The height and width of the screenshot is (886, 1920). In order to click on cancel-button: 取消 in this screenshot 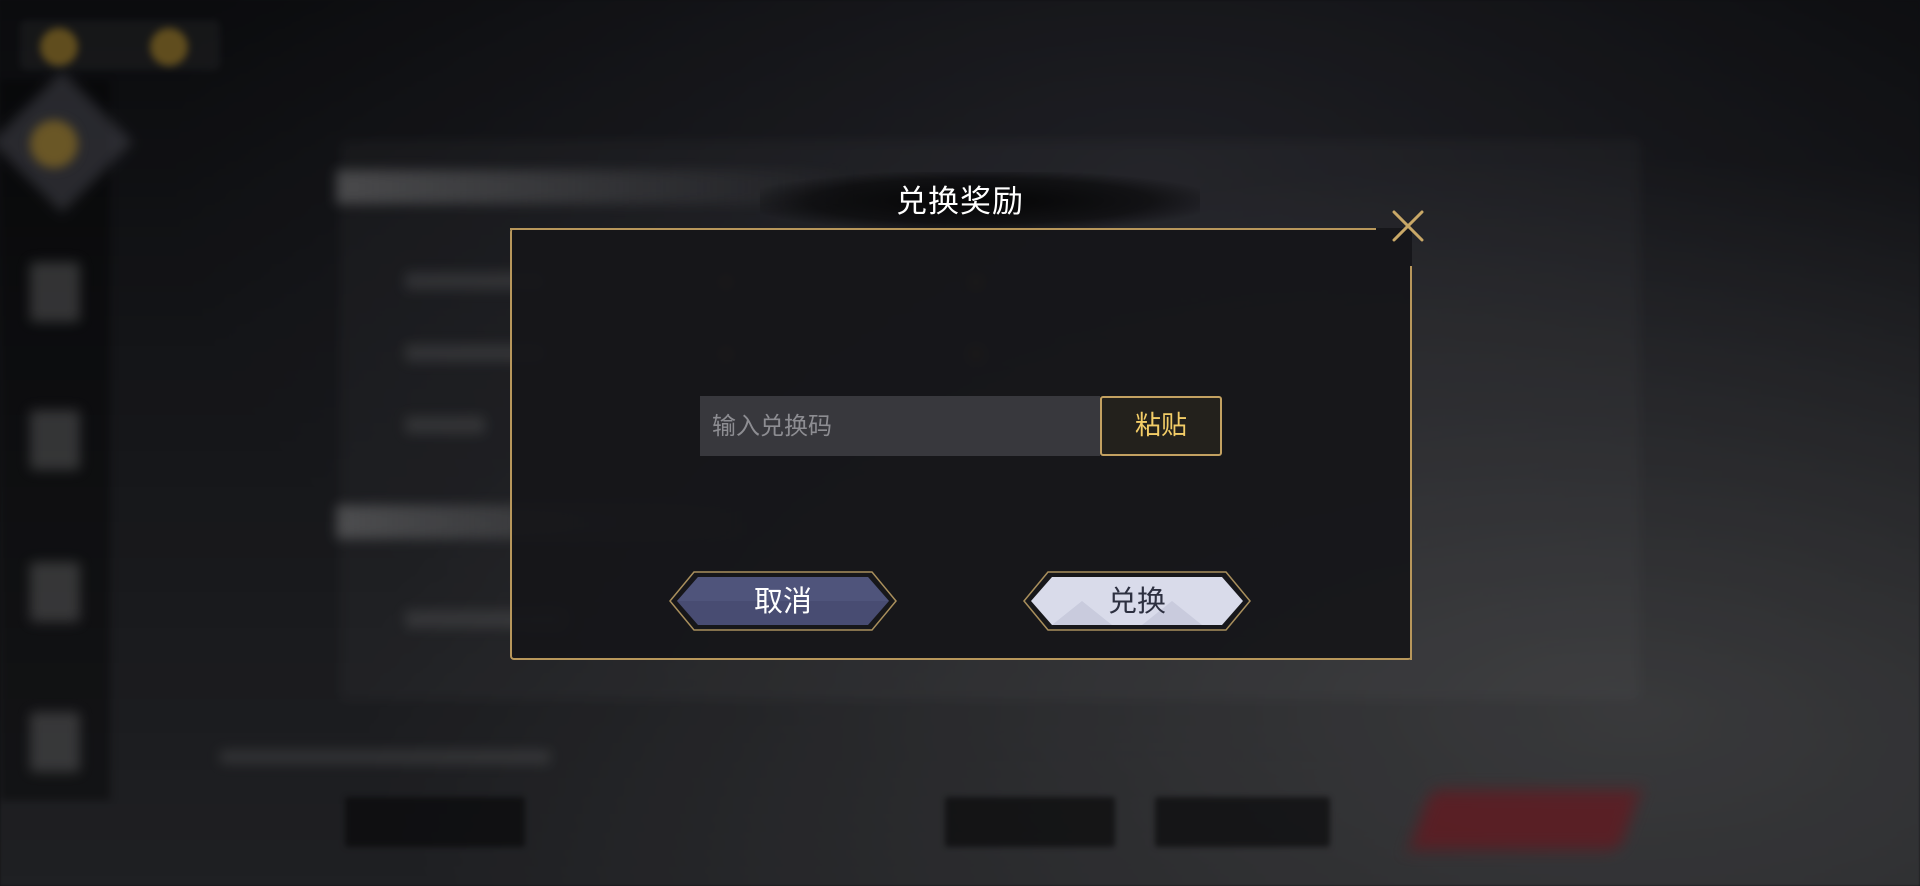, I will do `click(783, 601)`.